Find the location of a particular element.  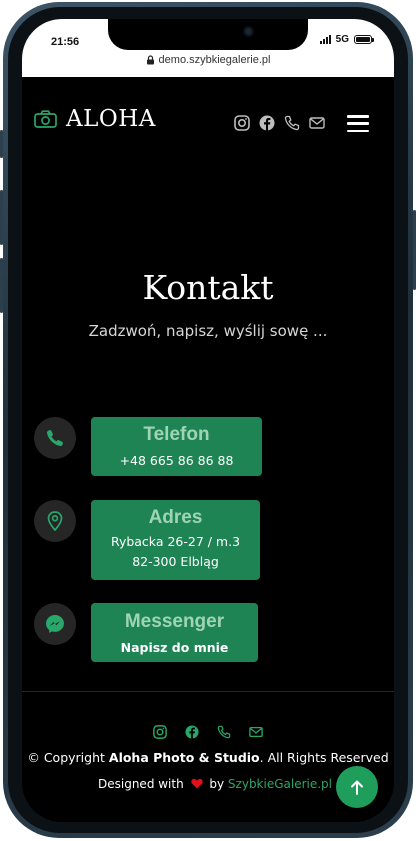

messenger-icon is located at coordinates (55, 624).